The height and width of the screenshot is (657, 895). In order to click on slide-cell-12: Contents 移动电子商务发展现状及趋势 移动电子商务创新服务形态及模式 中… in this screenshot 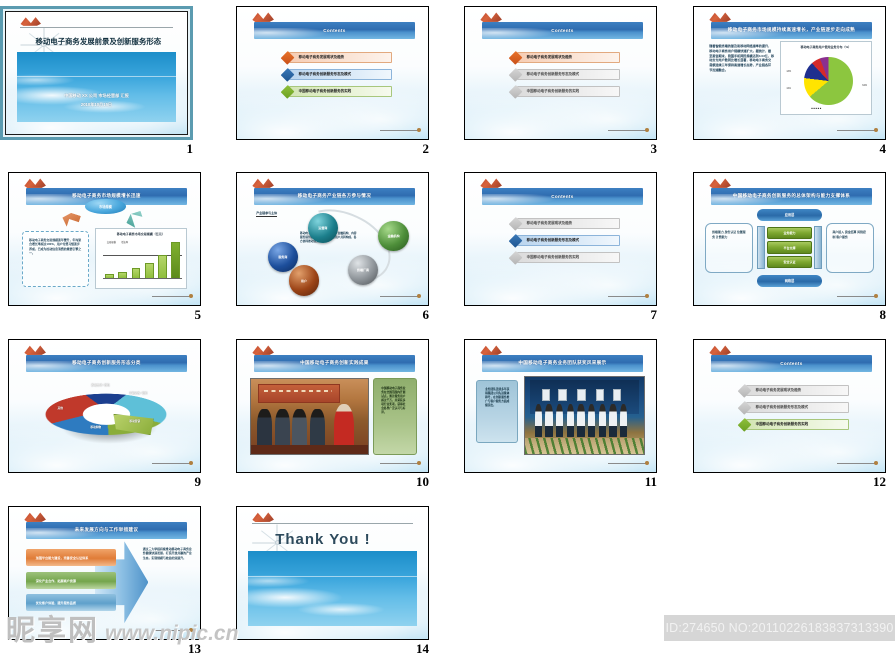, I will do `click(794, 421)`.